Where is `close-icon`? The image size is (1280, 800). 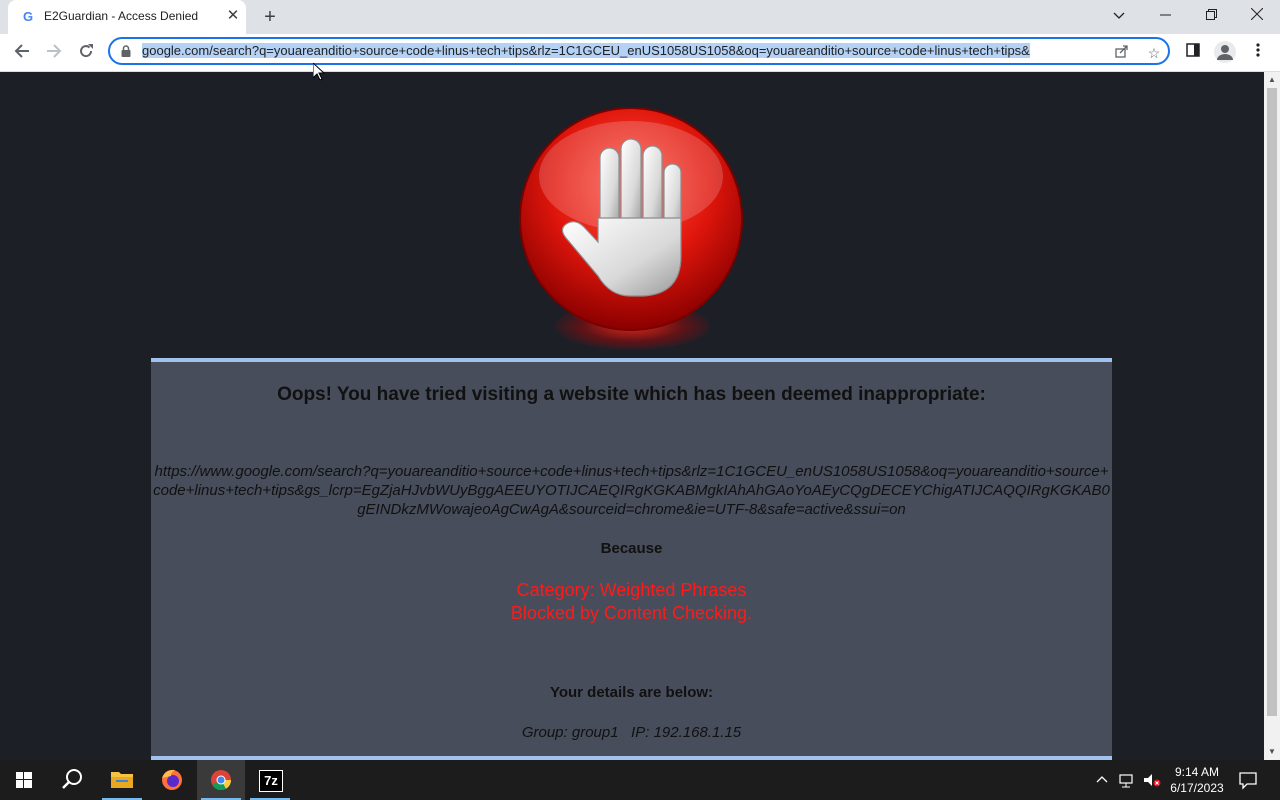
close-icon is located at coordinates (1257, 16).